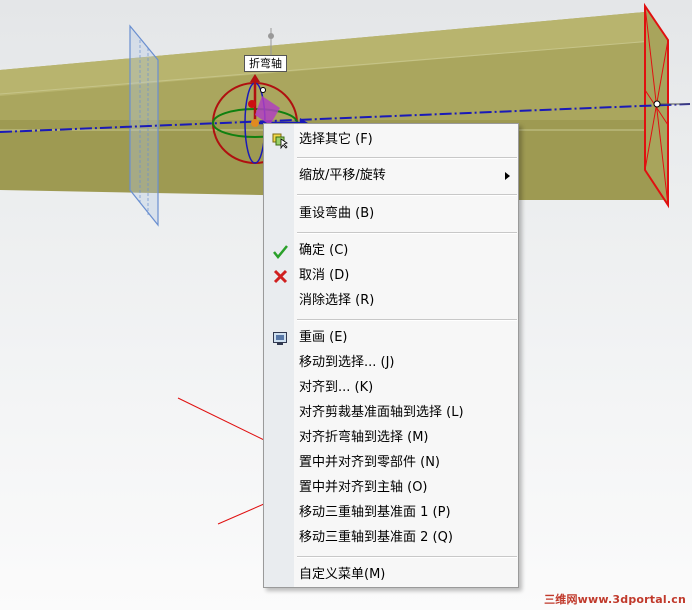  What do you see at coordinates (391, 176) in the screenshot?
I see `menu-item-zoom-pan-rotate: 缩放/平移/旋转` at bounding box center [391, 176].